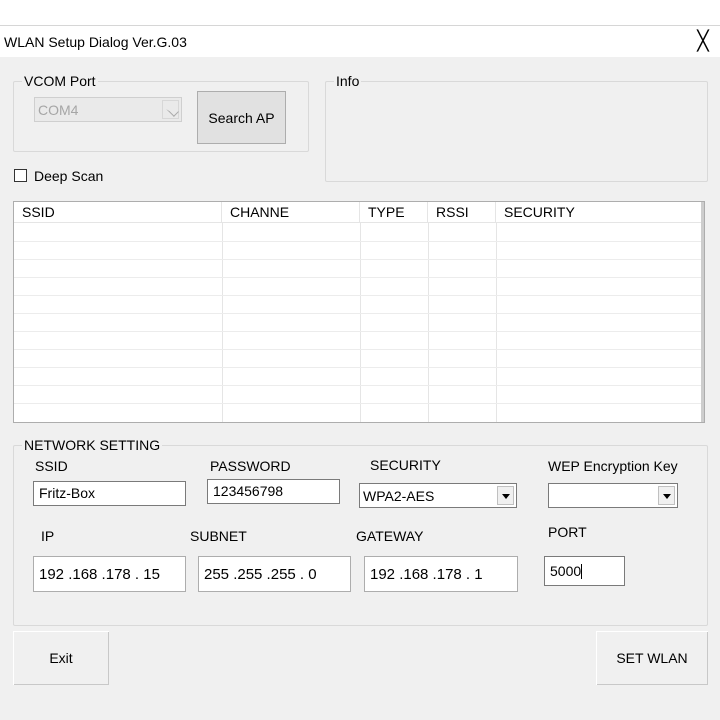  What do you see at coordinates (273, 491) in the screenshot?
I see `password-field: 123456798` at bounding box center [273, 491].